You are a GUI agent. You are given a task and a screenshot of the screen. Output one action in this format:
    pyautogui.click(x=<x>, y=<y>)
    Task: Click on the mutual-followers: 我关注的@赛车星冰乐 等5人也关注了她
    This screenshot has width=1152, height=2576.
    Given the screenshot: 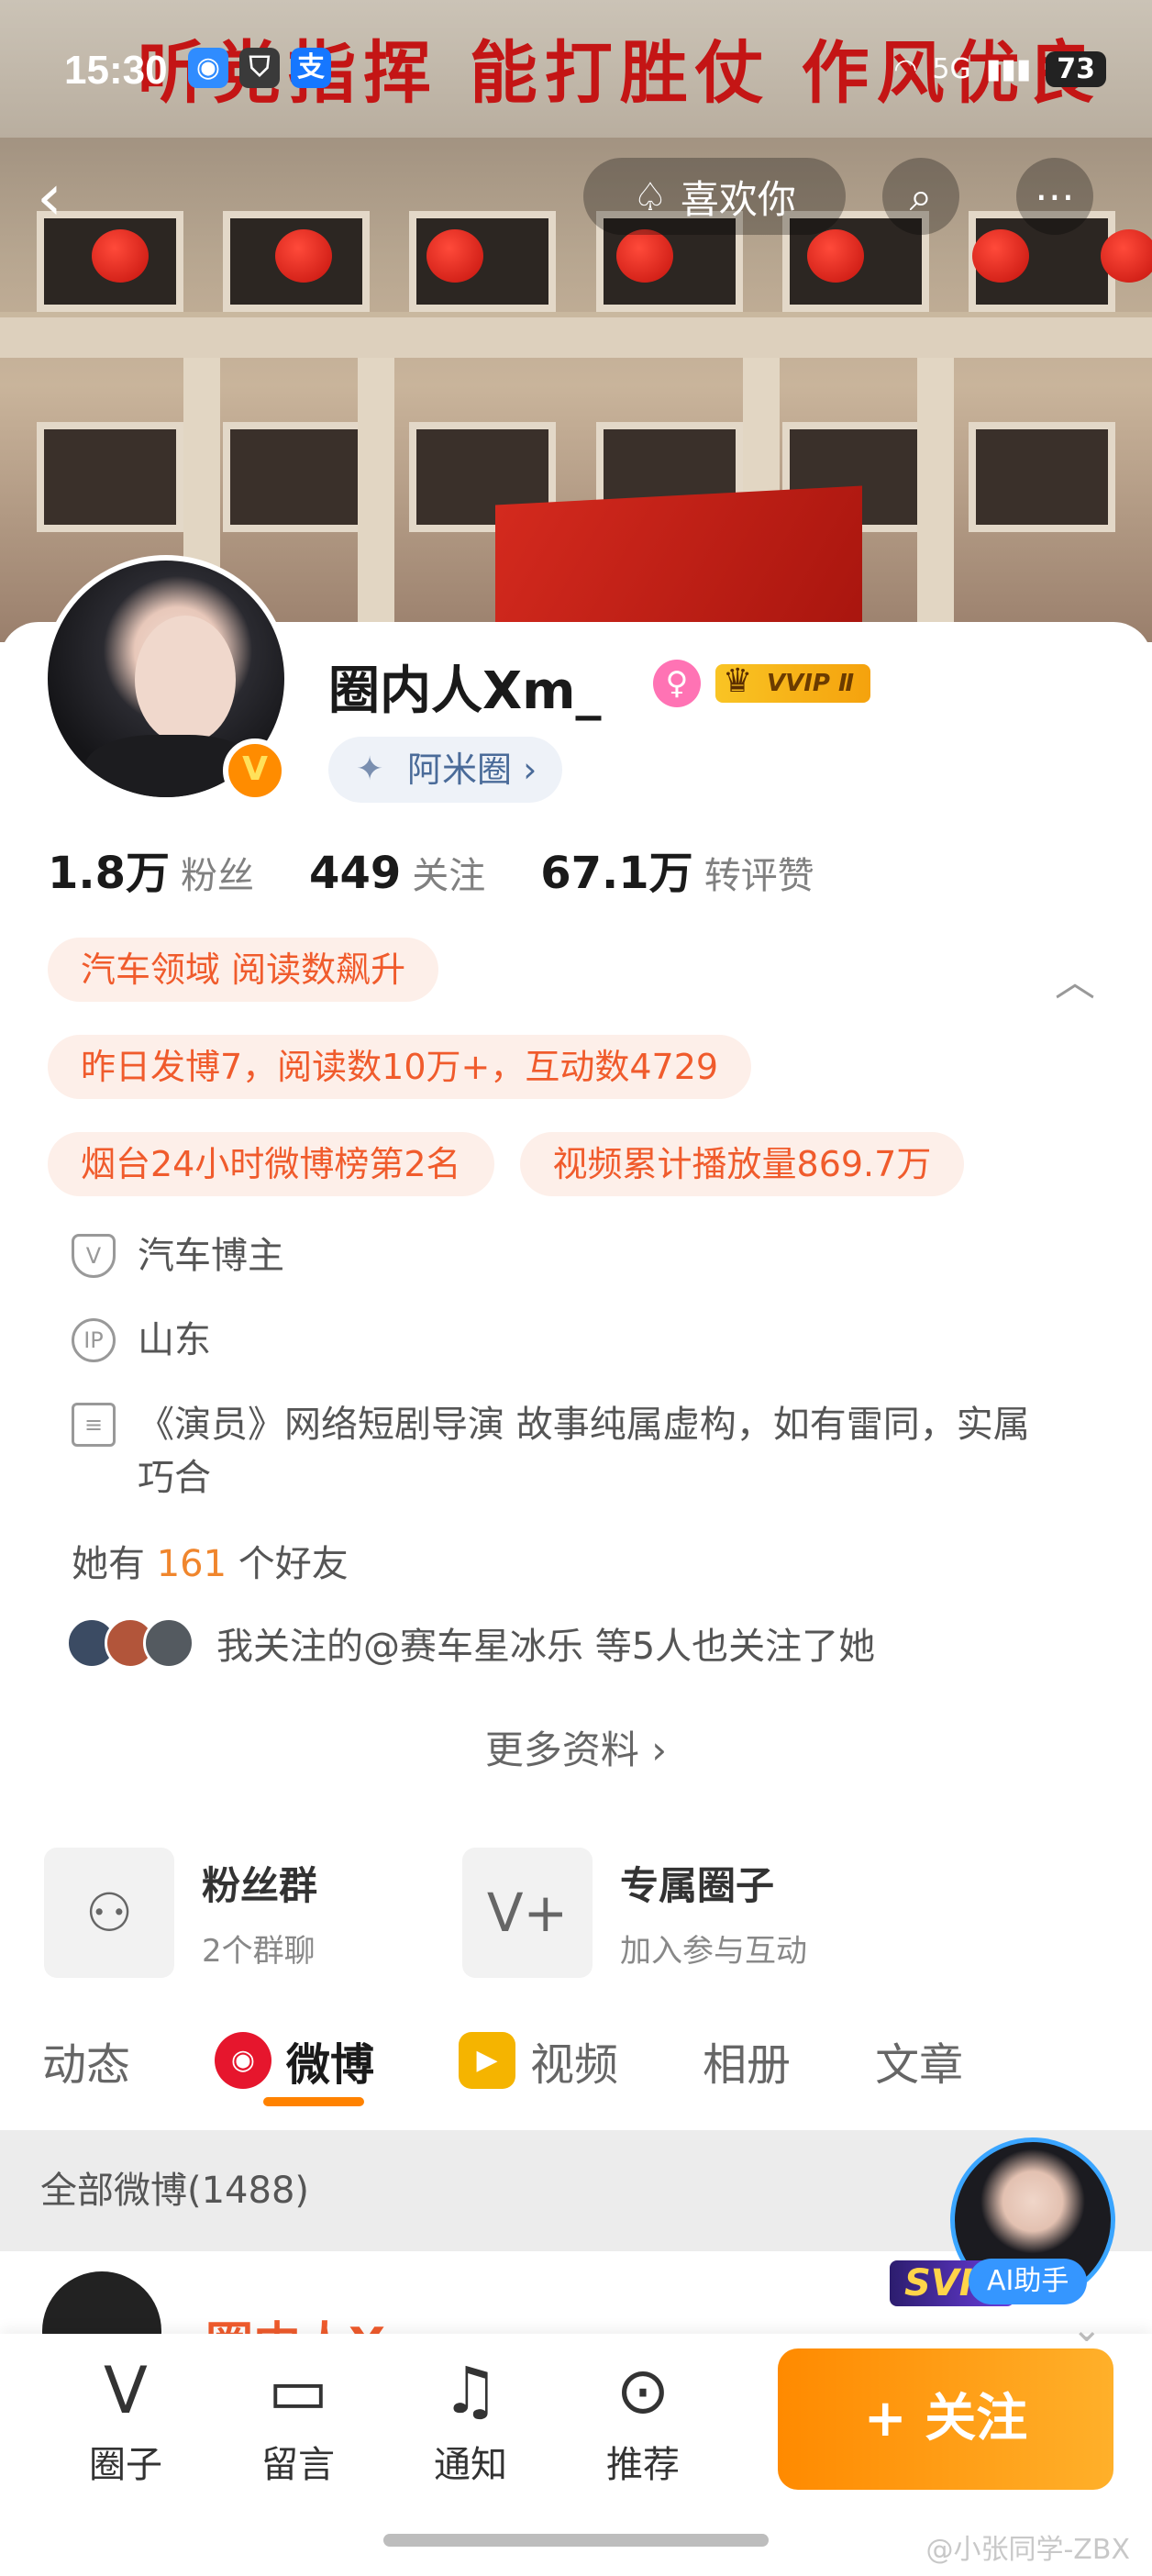 What is the action you would take?
    pyautogui.click(x=470, y=1643)
    